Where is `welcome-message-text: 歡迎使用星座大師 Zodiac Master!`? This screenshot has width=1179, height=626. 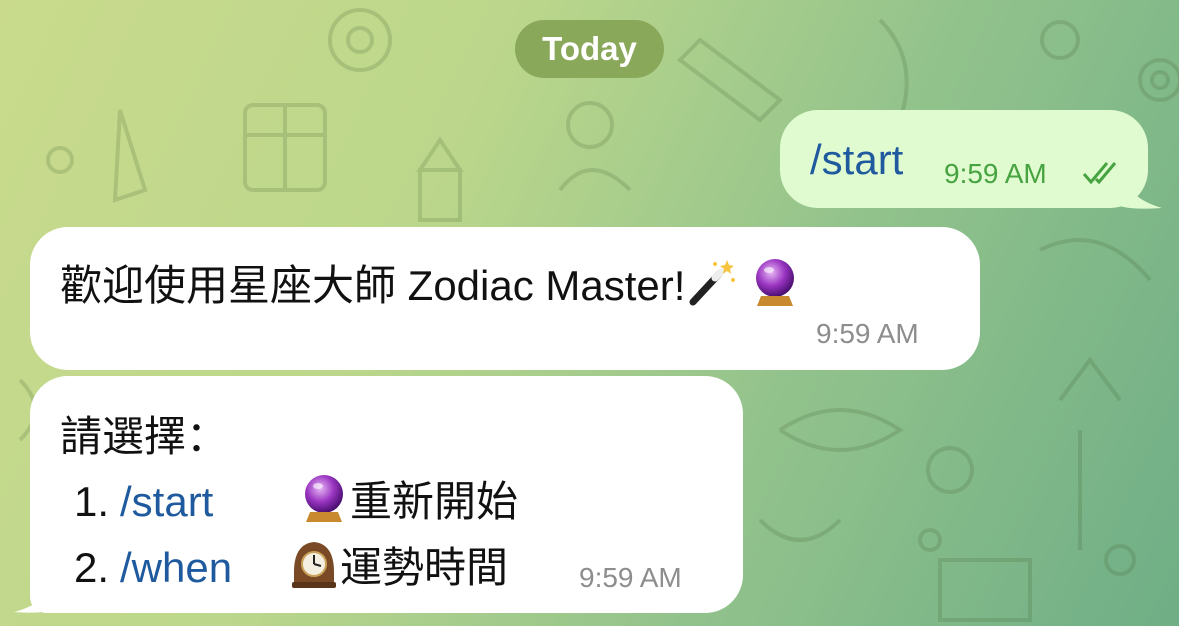
welcome-message-text: 歡迎使用星座大師 Zodiac Master! is located at coordinates (373, 285).